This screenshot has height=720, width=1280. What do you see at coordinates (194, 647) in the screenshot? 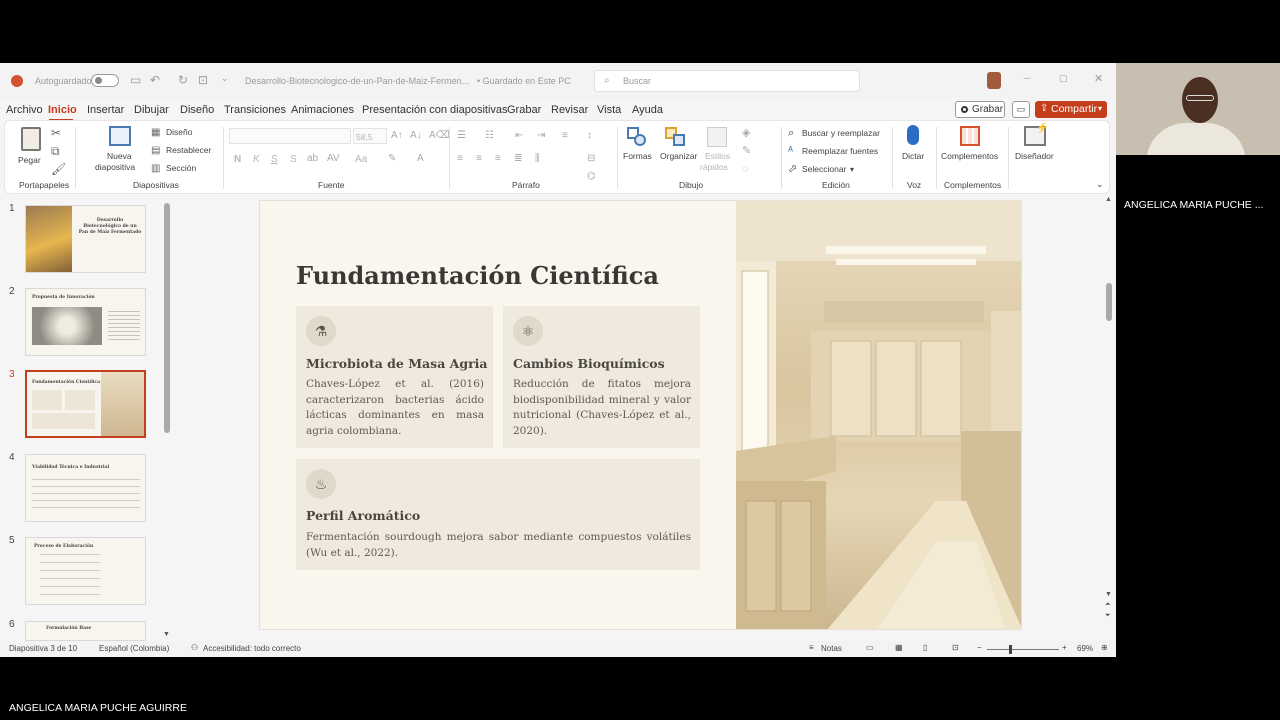
I see `accessibility-icon: ⚇` at bounding box center [194, 647].